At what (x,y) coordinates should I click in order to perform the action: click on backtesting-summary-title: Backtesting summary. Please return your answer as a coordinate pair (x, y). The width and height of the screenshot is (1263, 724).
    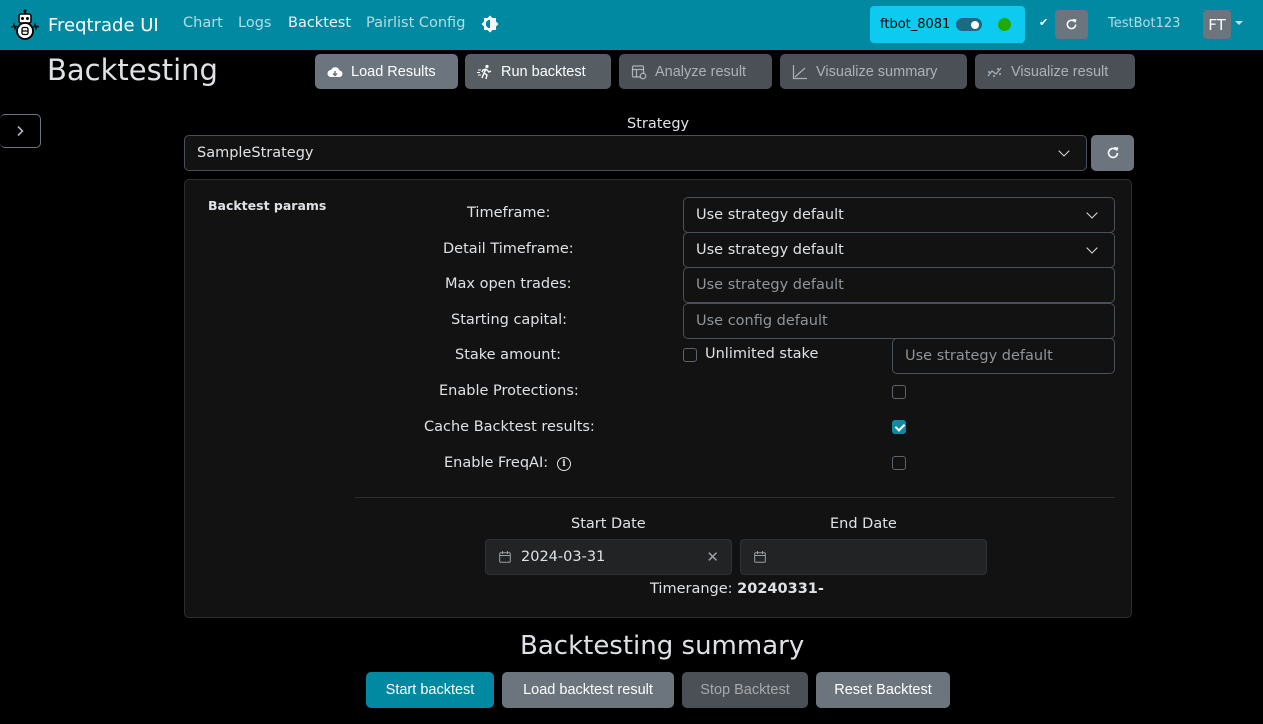
    Looking at the image, I should click on (662, 646).